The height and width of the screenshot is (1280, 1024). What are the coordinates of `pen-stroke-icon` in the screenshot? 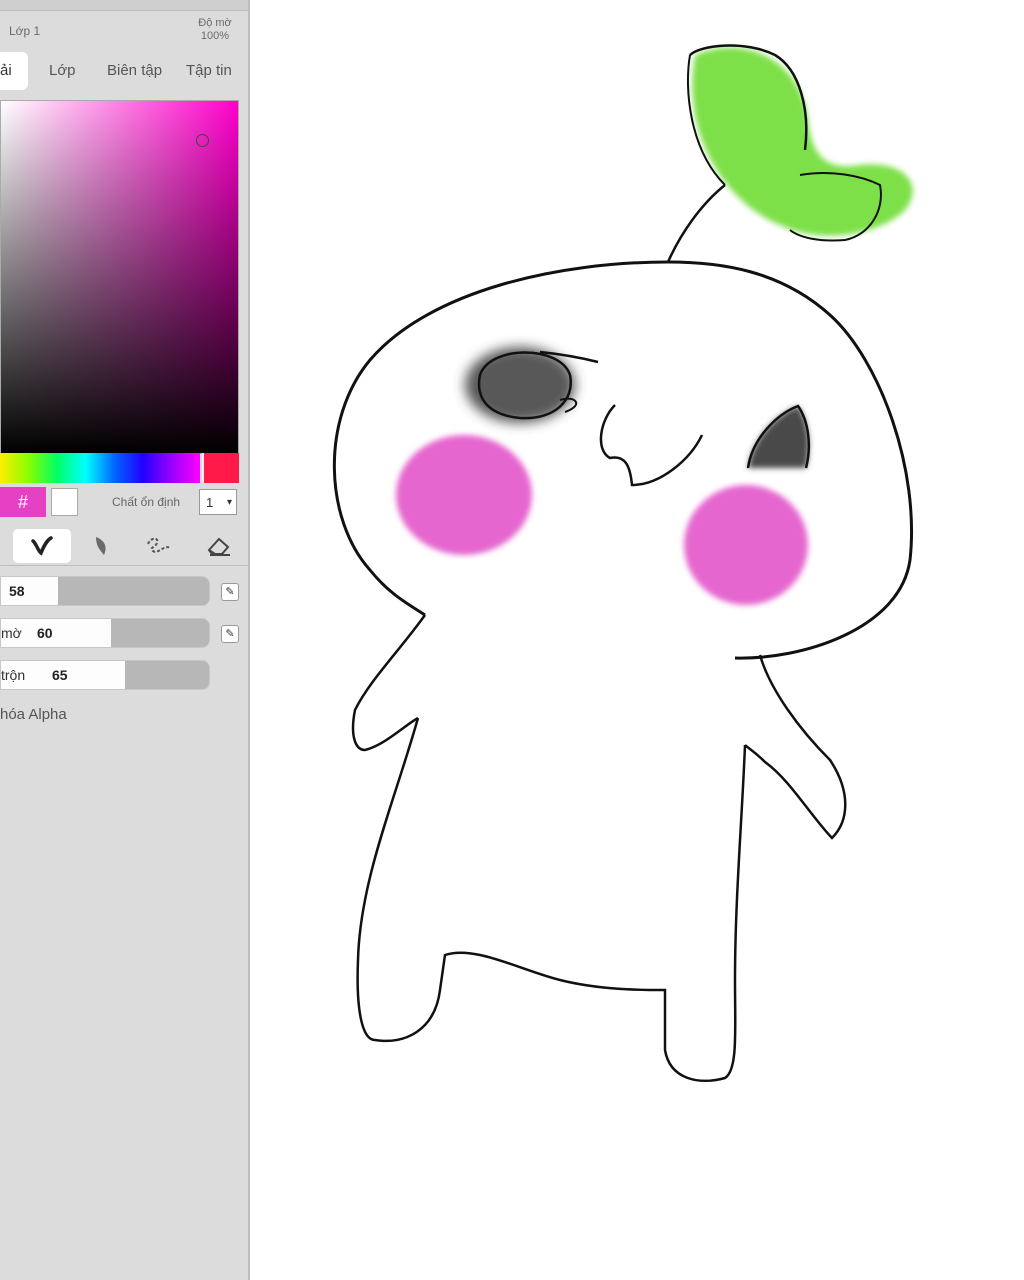 It's located at (42, 546).